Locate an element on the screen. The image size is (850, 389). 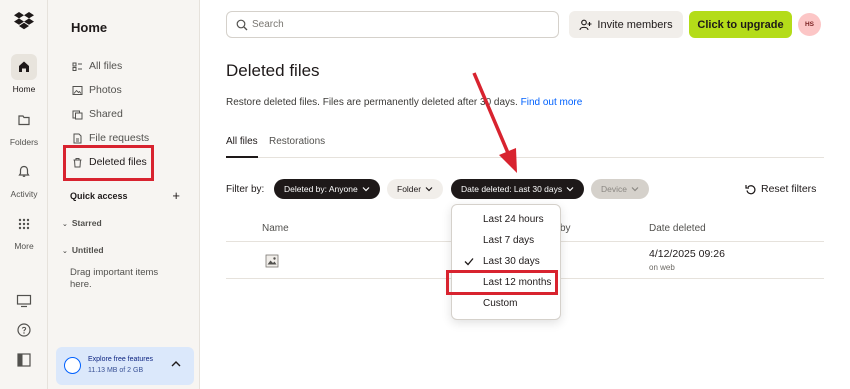
quick-access-label: Quick access is located at coordinates (99, 196).